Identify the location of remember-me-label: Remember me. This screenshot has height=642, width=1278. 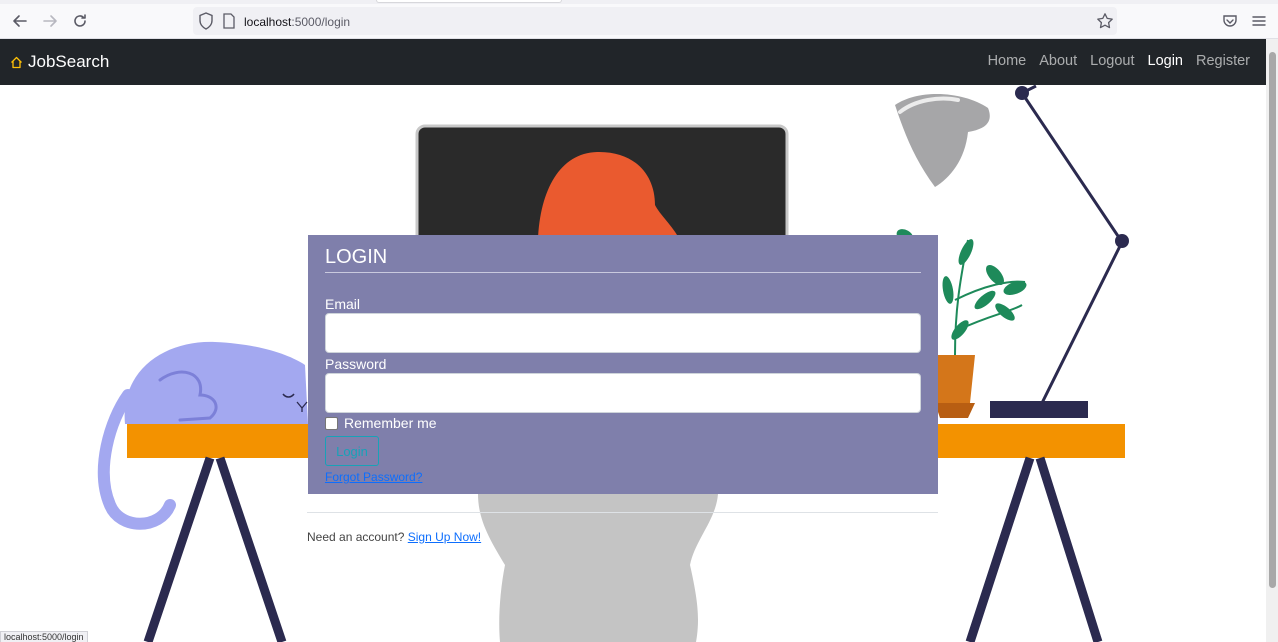
(390, 423).